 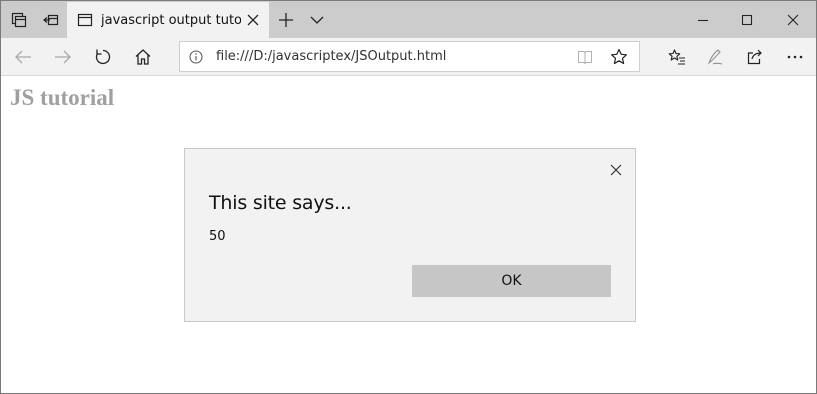 What do you see at coordinates (793, 19) in the screenshot?
I see `window-close-icon` at bounding box center [793, 19].